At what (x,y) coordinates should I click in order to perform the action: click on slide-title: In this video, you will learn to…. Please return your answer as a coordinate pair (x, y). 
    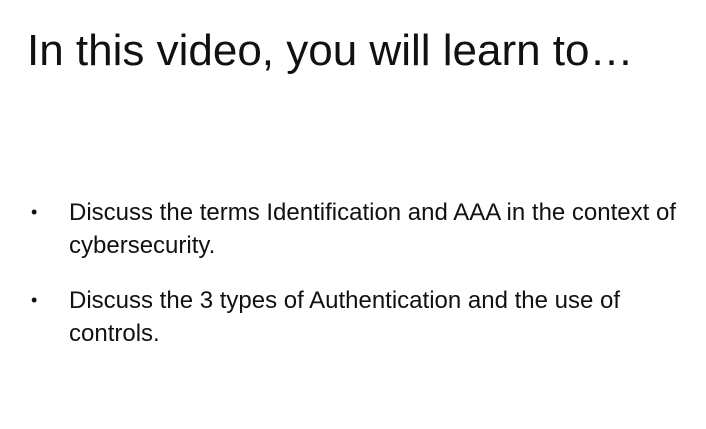
    Looking at the image, I should click on (330, 50).